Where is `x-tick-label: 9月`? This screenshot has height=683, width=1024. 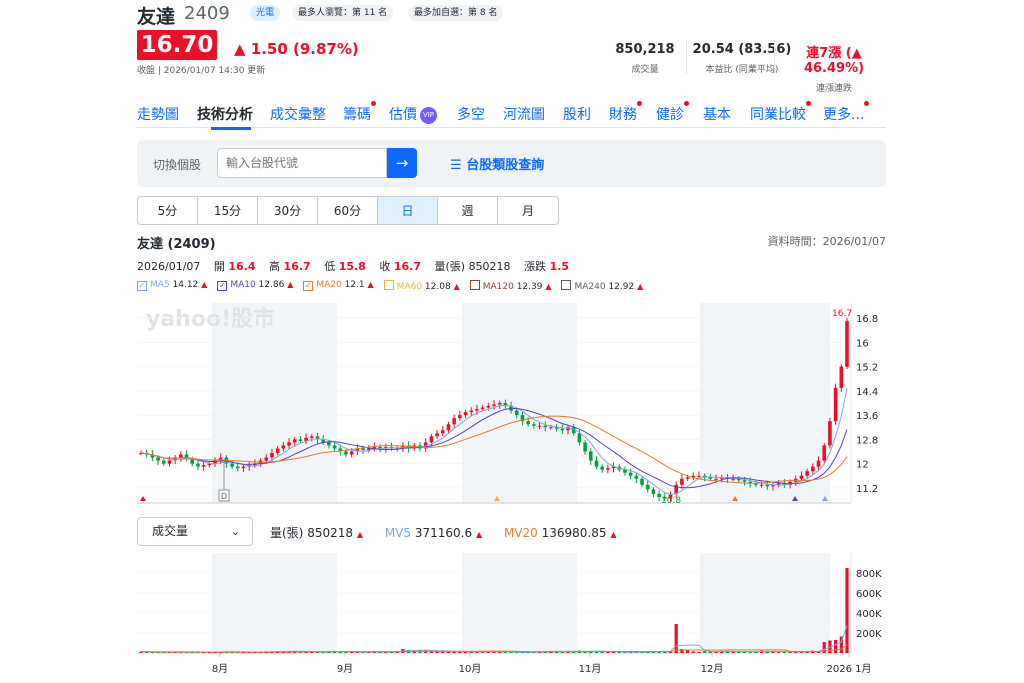 x-tick-label: 9月 is located at coordinates (345, 669).